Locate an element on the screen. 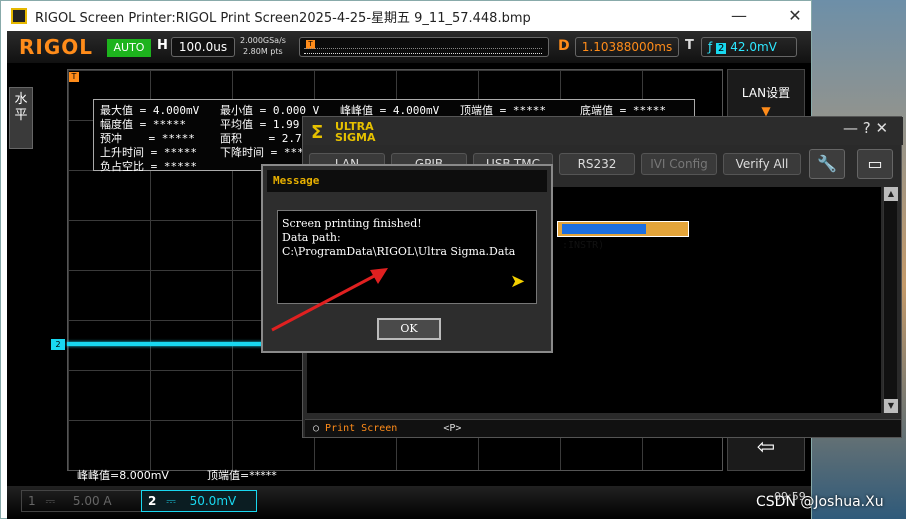  trigger-readout: ƒ 2 42.0mV is located at coordinates (749, 47).